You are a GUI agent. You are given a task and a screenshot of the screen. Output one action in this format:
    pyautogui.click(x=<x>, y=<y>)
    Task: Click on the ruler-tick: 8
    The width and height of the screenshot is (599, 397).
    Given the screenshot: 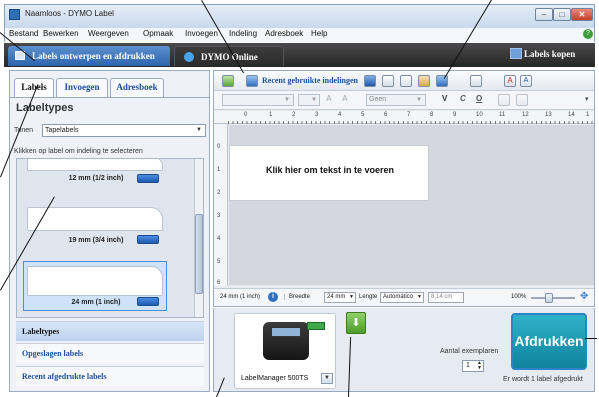 What is the action you would take?
    pyautogui.click(x=432, y=115)
    